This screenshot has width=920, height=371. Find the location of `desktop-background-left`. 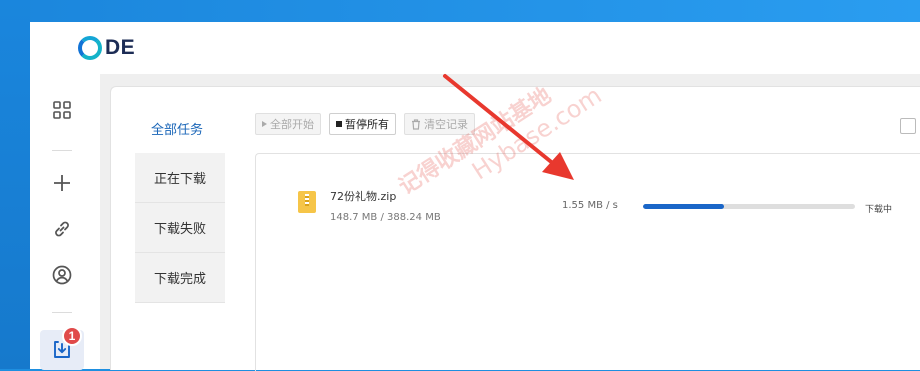

desktop-background-left is located at coordinates (15, 184).